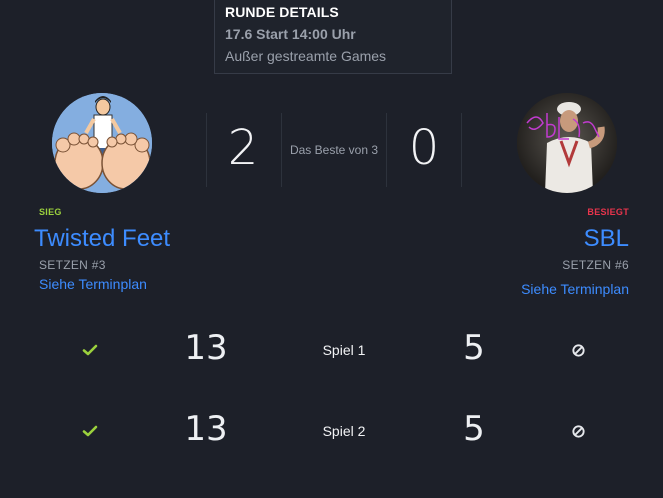 The image size is (663, 498). What do you see at coordinates (50, 212) in the screenshot?
I see `team-left-result: SIEG` at bounding box center [50, 212].